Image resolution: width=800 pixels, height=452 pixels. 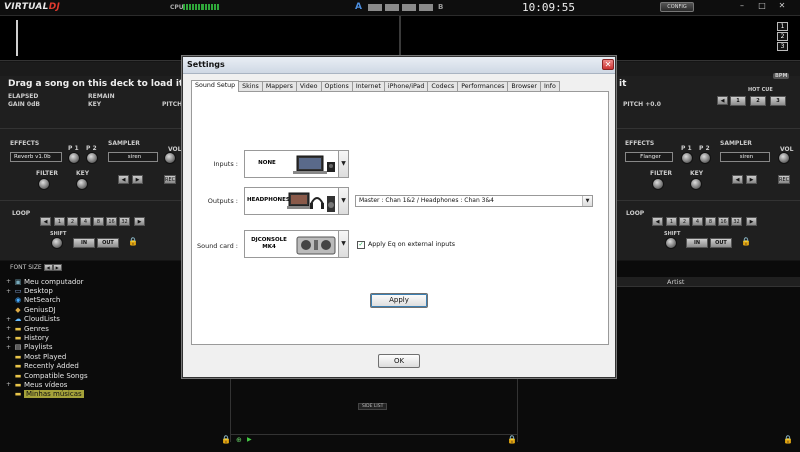 What do you see at coordinates (671, 243) in the screenshot?
I see `right-loop-shift-knob` at bounding box center [671, 243].